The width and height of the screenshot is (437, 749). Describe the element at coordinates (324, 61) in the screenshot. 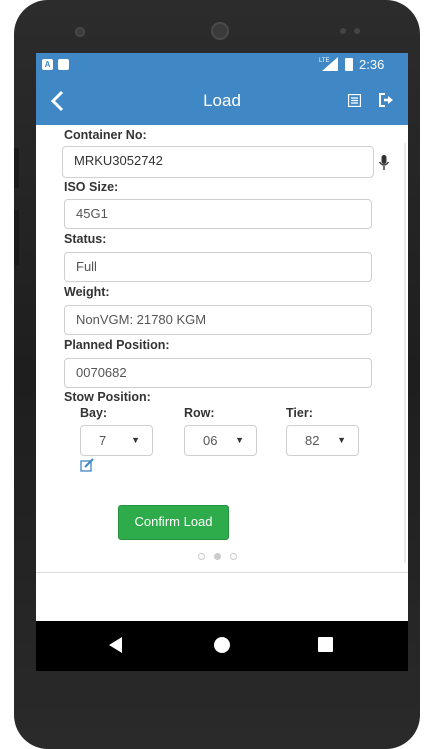

I see `network-type: LTE` at that location.